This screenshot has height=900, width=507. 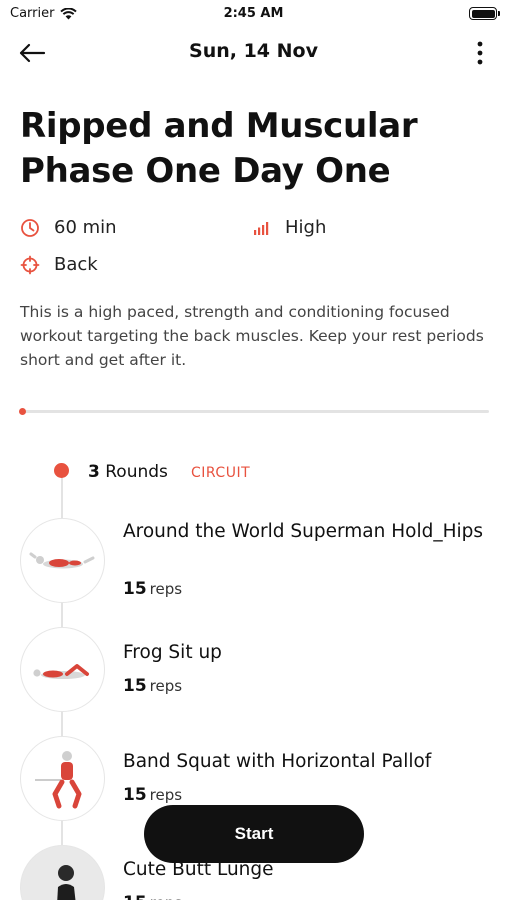 I want to click on workout-title: Ripped and Muscular Phase One Day One, so click(x=219, y=148).